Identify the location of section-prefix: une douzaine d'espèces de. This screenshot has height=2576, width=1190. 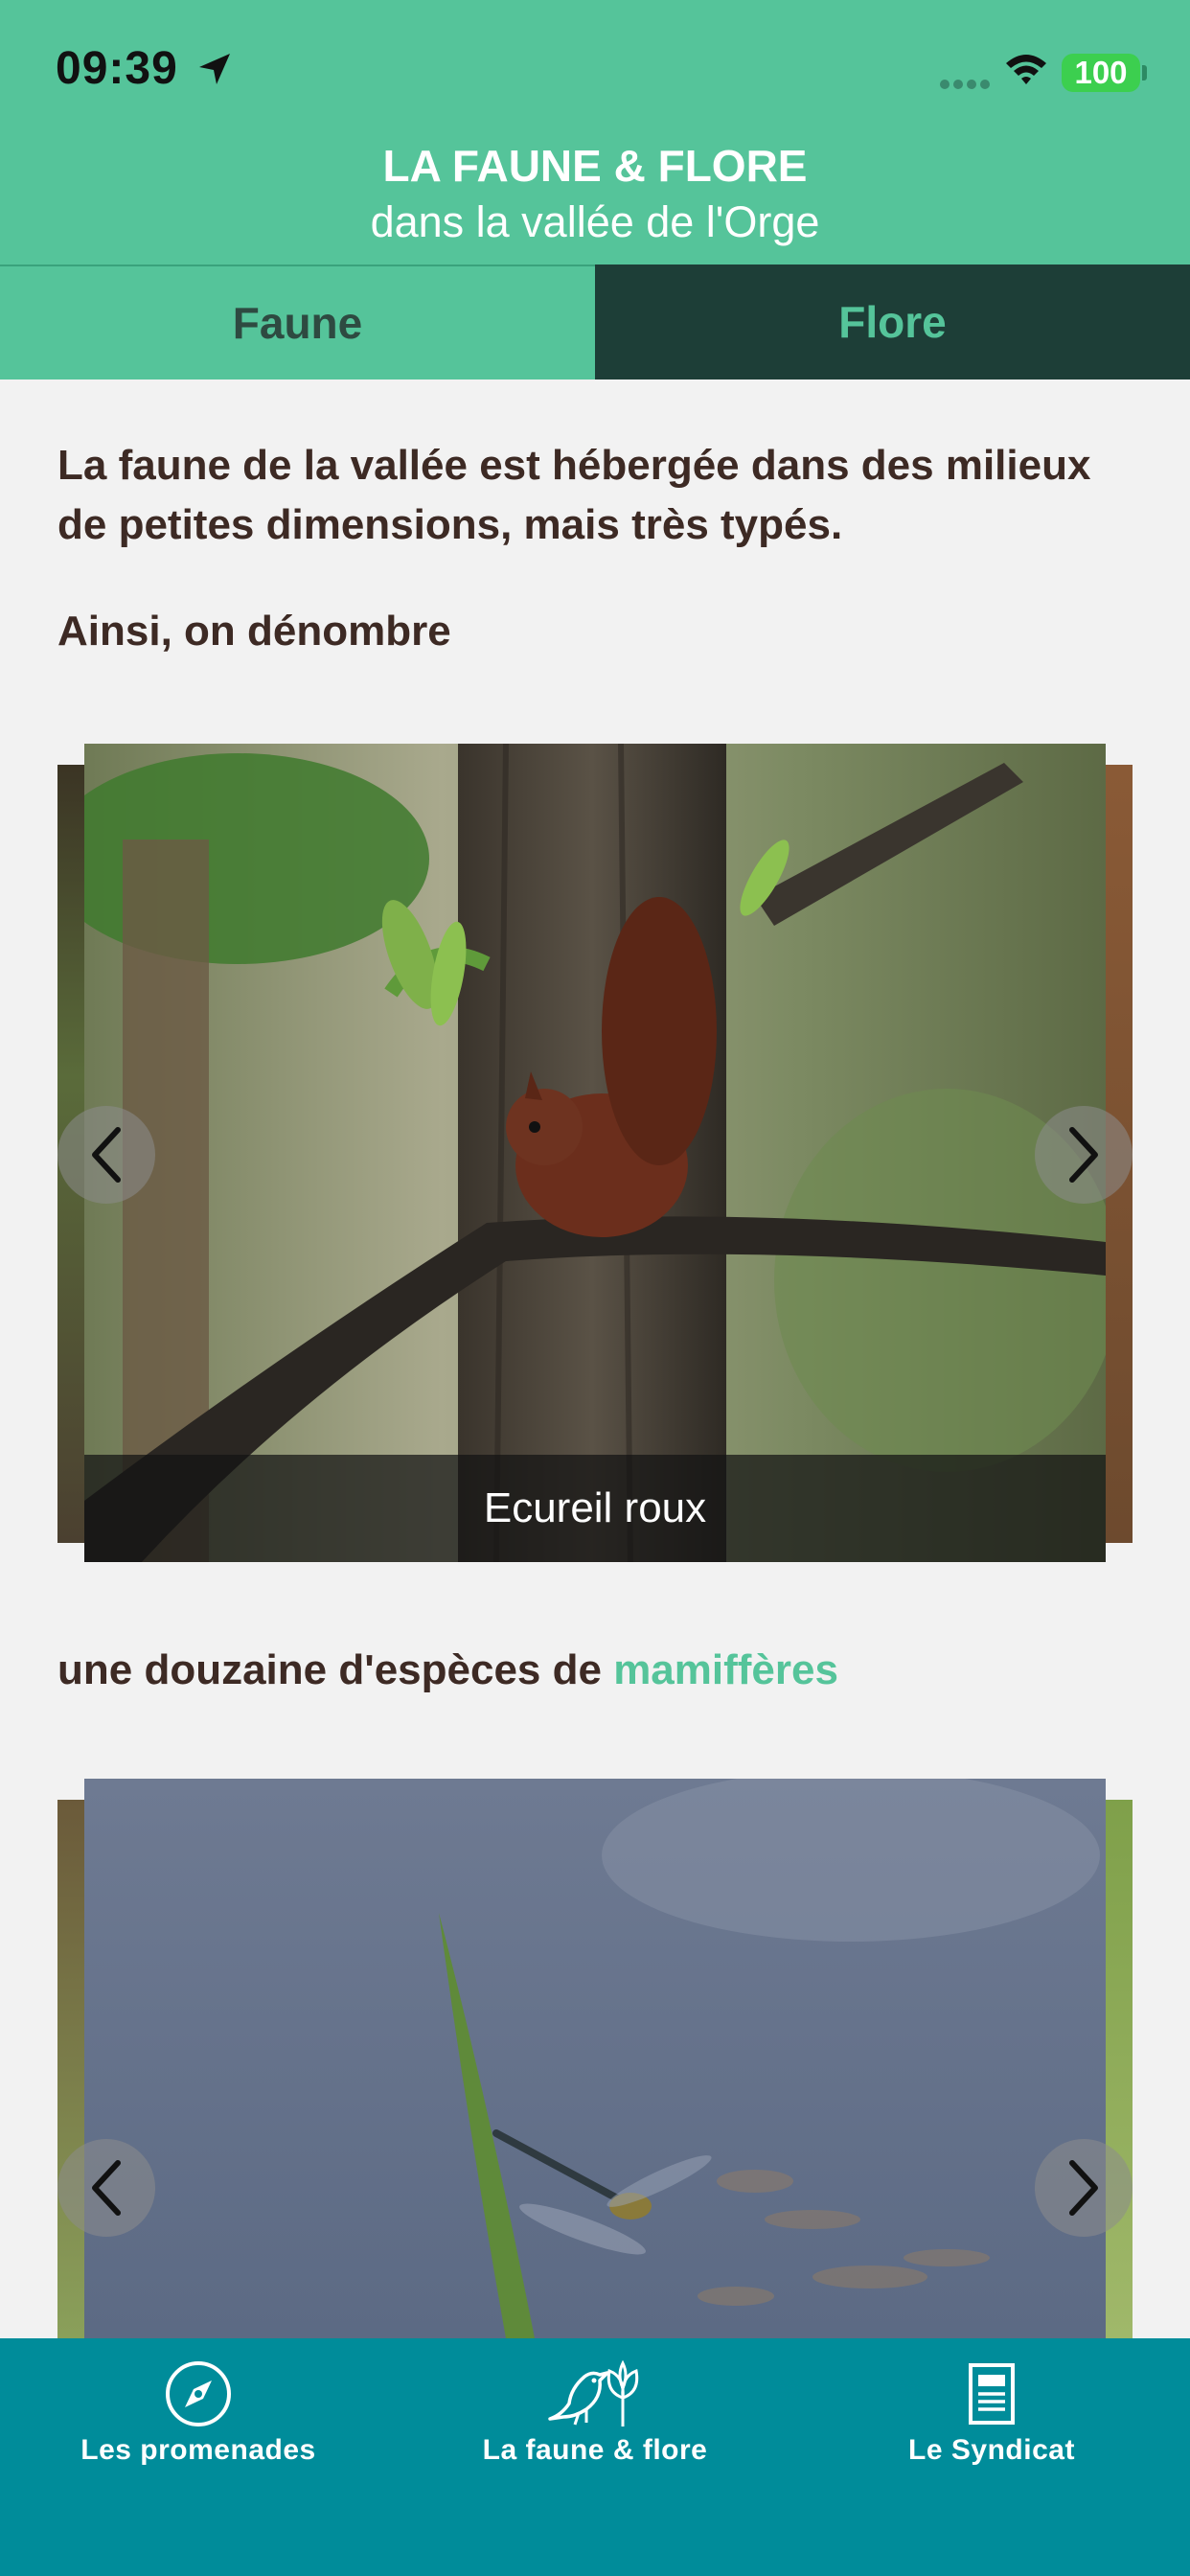
(335, 1669).